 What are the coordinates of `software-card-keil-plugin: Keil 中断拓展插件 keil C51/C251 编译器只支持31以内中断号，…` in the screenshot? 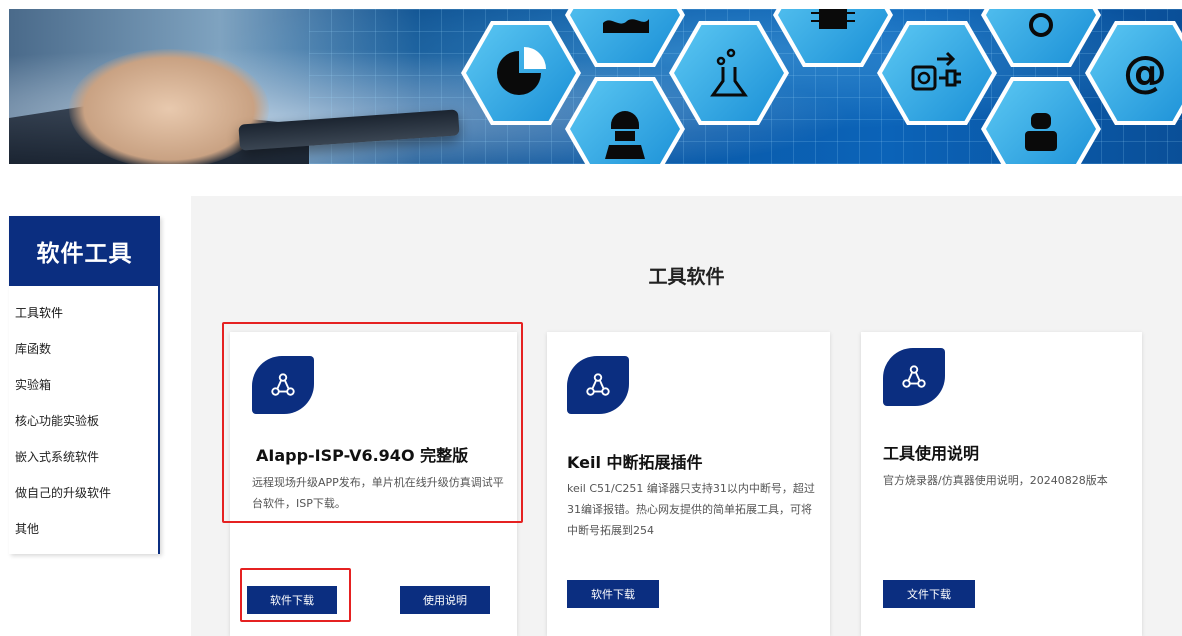 It's located at (688, 484).